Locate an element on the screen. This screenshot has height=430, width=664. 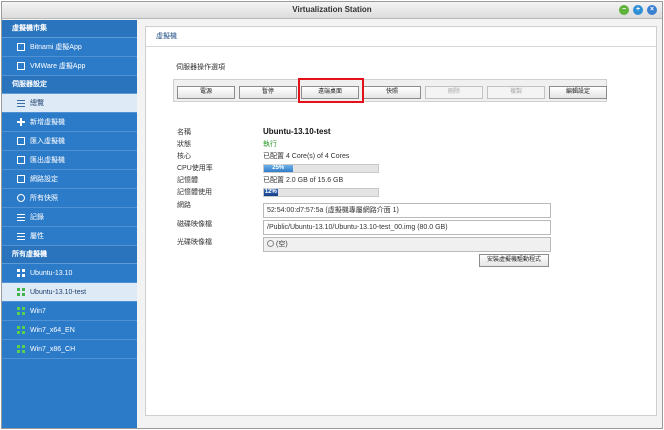
sidebar-item-export-vm: 匯出虛擬機 is located at coordinates (69, 160).